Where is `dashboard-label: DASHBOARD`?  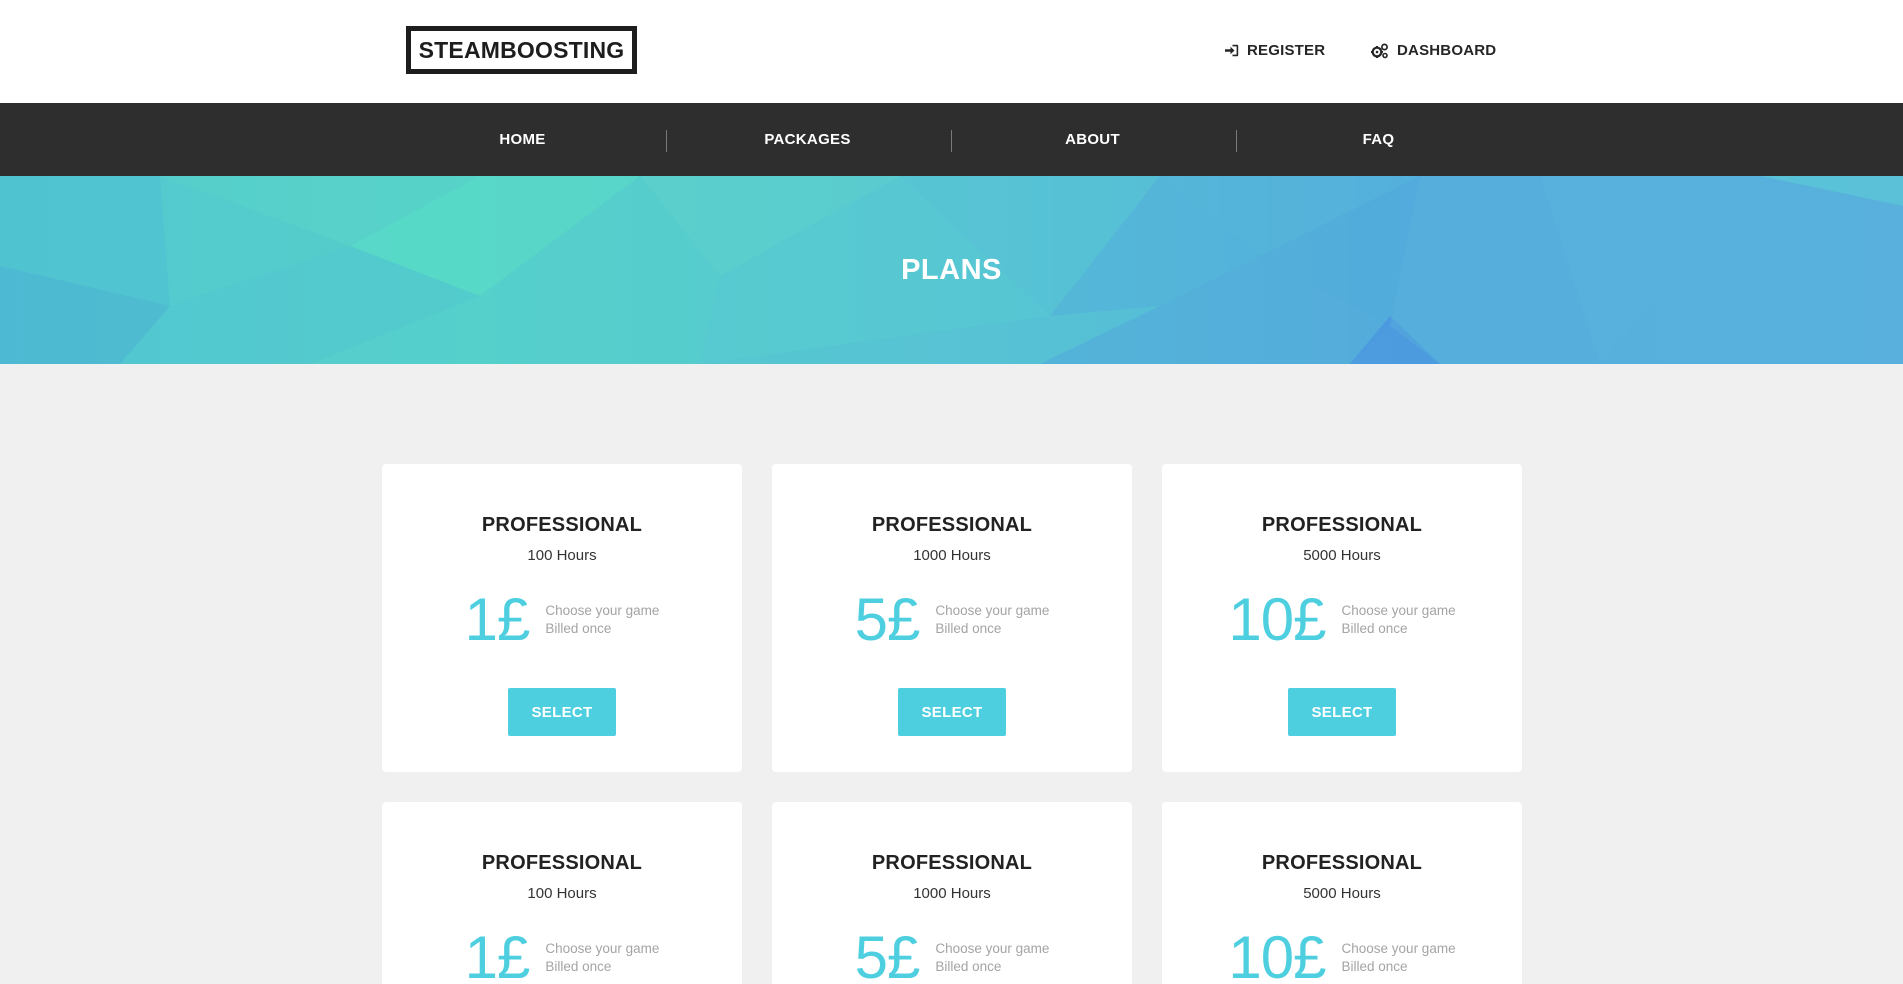
dashboard-label: DASHBOARD is located at coordinates (1447, 50).